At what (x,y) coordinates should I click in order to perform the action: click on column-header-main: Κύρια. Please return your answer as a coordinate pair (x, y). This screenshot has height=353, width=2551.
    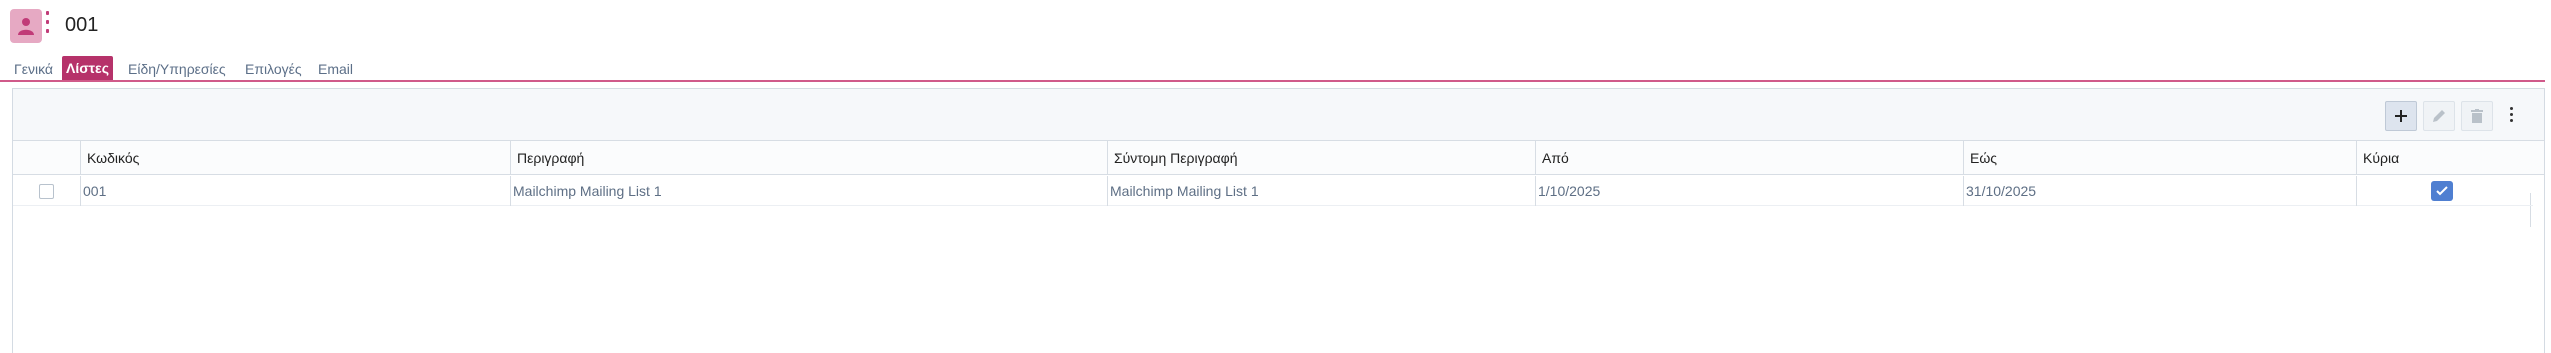
    Looking at the image, I should click on (2443, 158).